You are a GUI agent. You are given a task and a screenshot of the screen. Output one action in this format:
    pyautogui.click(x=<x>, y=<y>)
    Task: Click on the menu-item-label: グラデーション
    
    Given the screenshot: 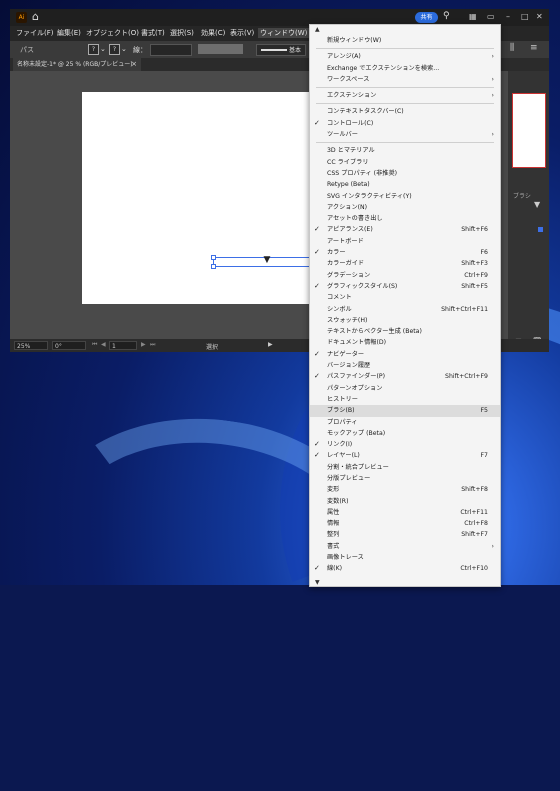 What is the action you would take?
    pyautogui.click(x=349, y=275)
    